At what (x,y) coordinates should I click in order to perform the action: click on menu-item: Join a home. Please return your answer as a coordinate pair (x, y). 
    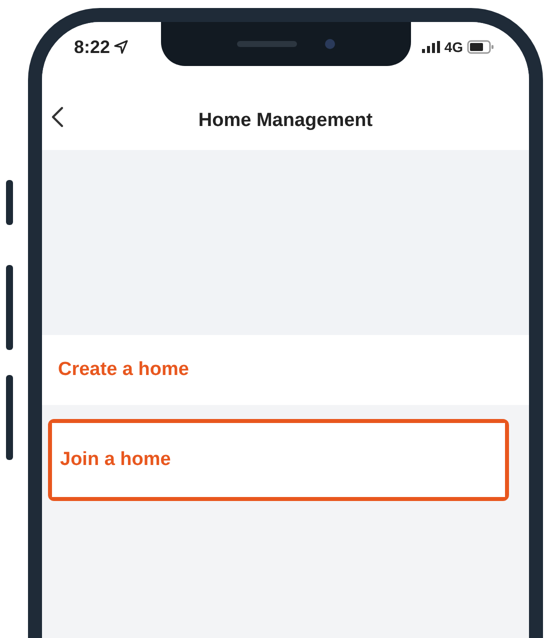
    Looking at the image, I should click on (278, 460).